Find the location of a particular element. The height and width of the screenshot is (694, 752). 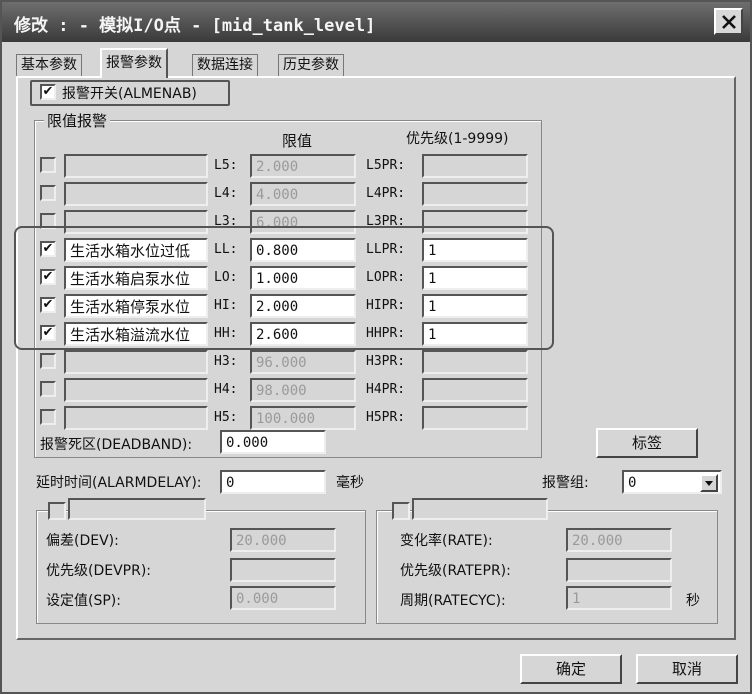

alarm-delay-unit: 毫秒 is located at coordinates (350, 483).